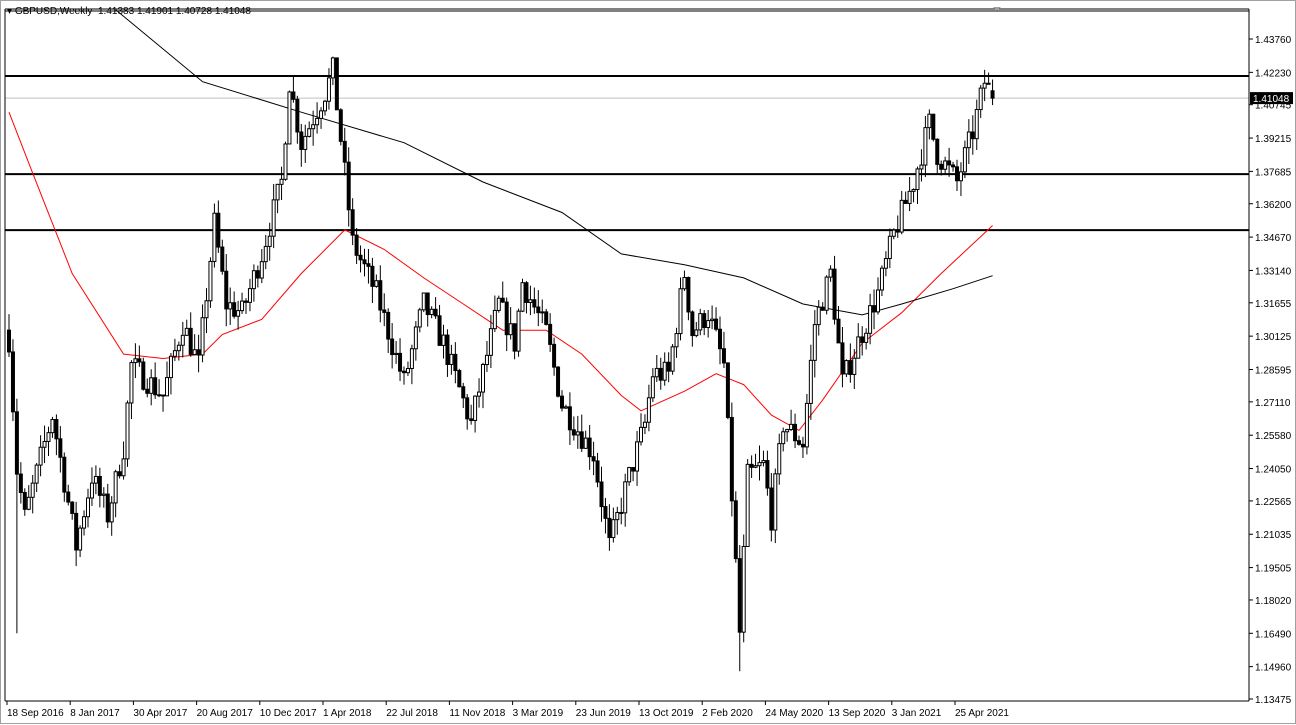 The height and width of the screenshot is (725, 1296). Describe the element at coordinates (982, 713) in the screenshot. I see `date-tick-label: 25 Apr 2021` at that location.